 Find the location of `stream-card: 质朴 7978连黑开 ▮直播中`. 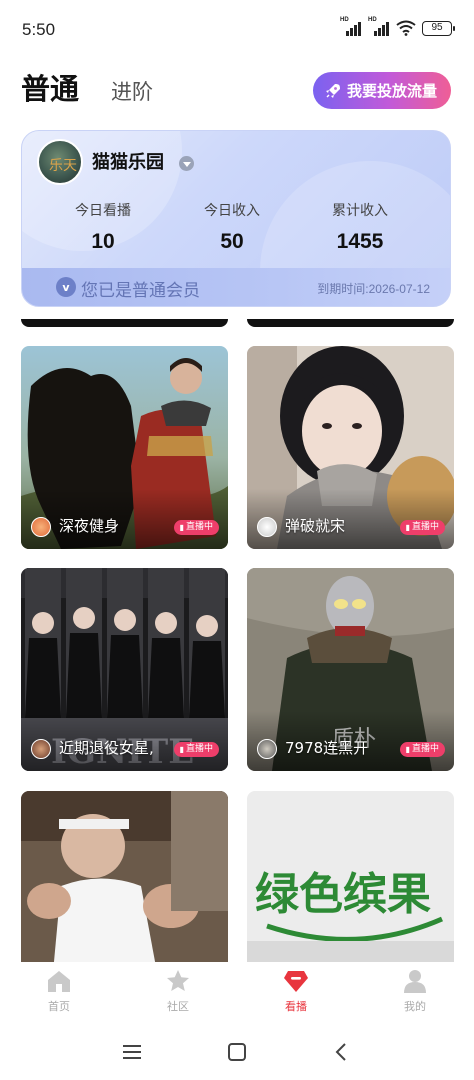

stream-card: 质朴 7978连黑开 ▮直播中 is located at coordinates (350, 669).